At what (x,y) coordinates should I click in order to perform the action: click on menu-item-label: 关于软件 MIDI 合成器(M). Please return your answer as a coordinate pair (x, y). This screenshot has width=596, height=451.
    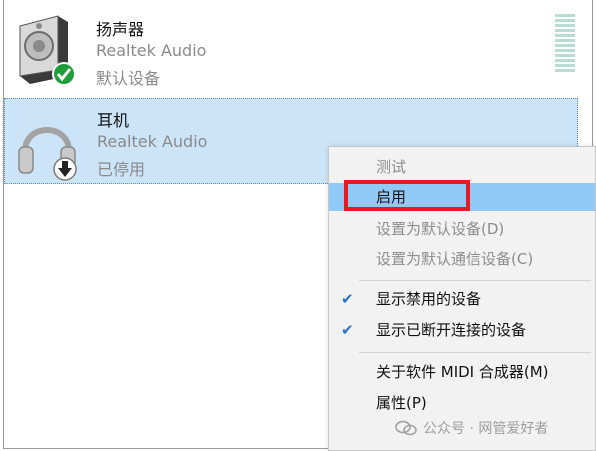
    Looking at the image, I should click on (462, 372).